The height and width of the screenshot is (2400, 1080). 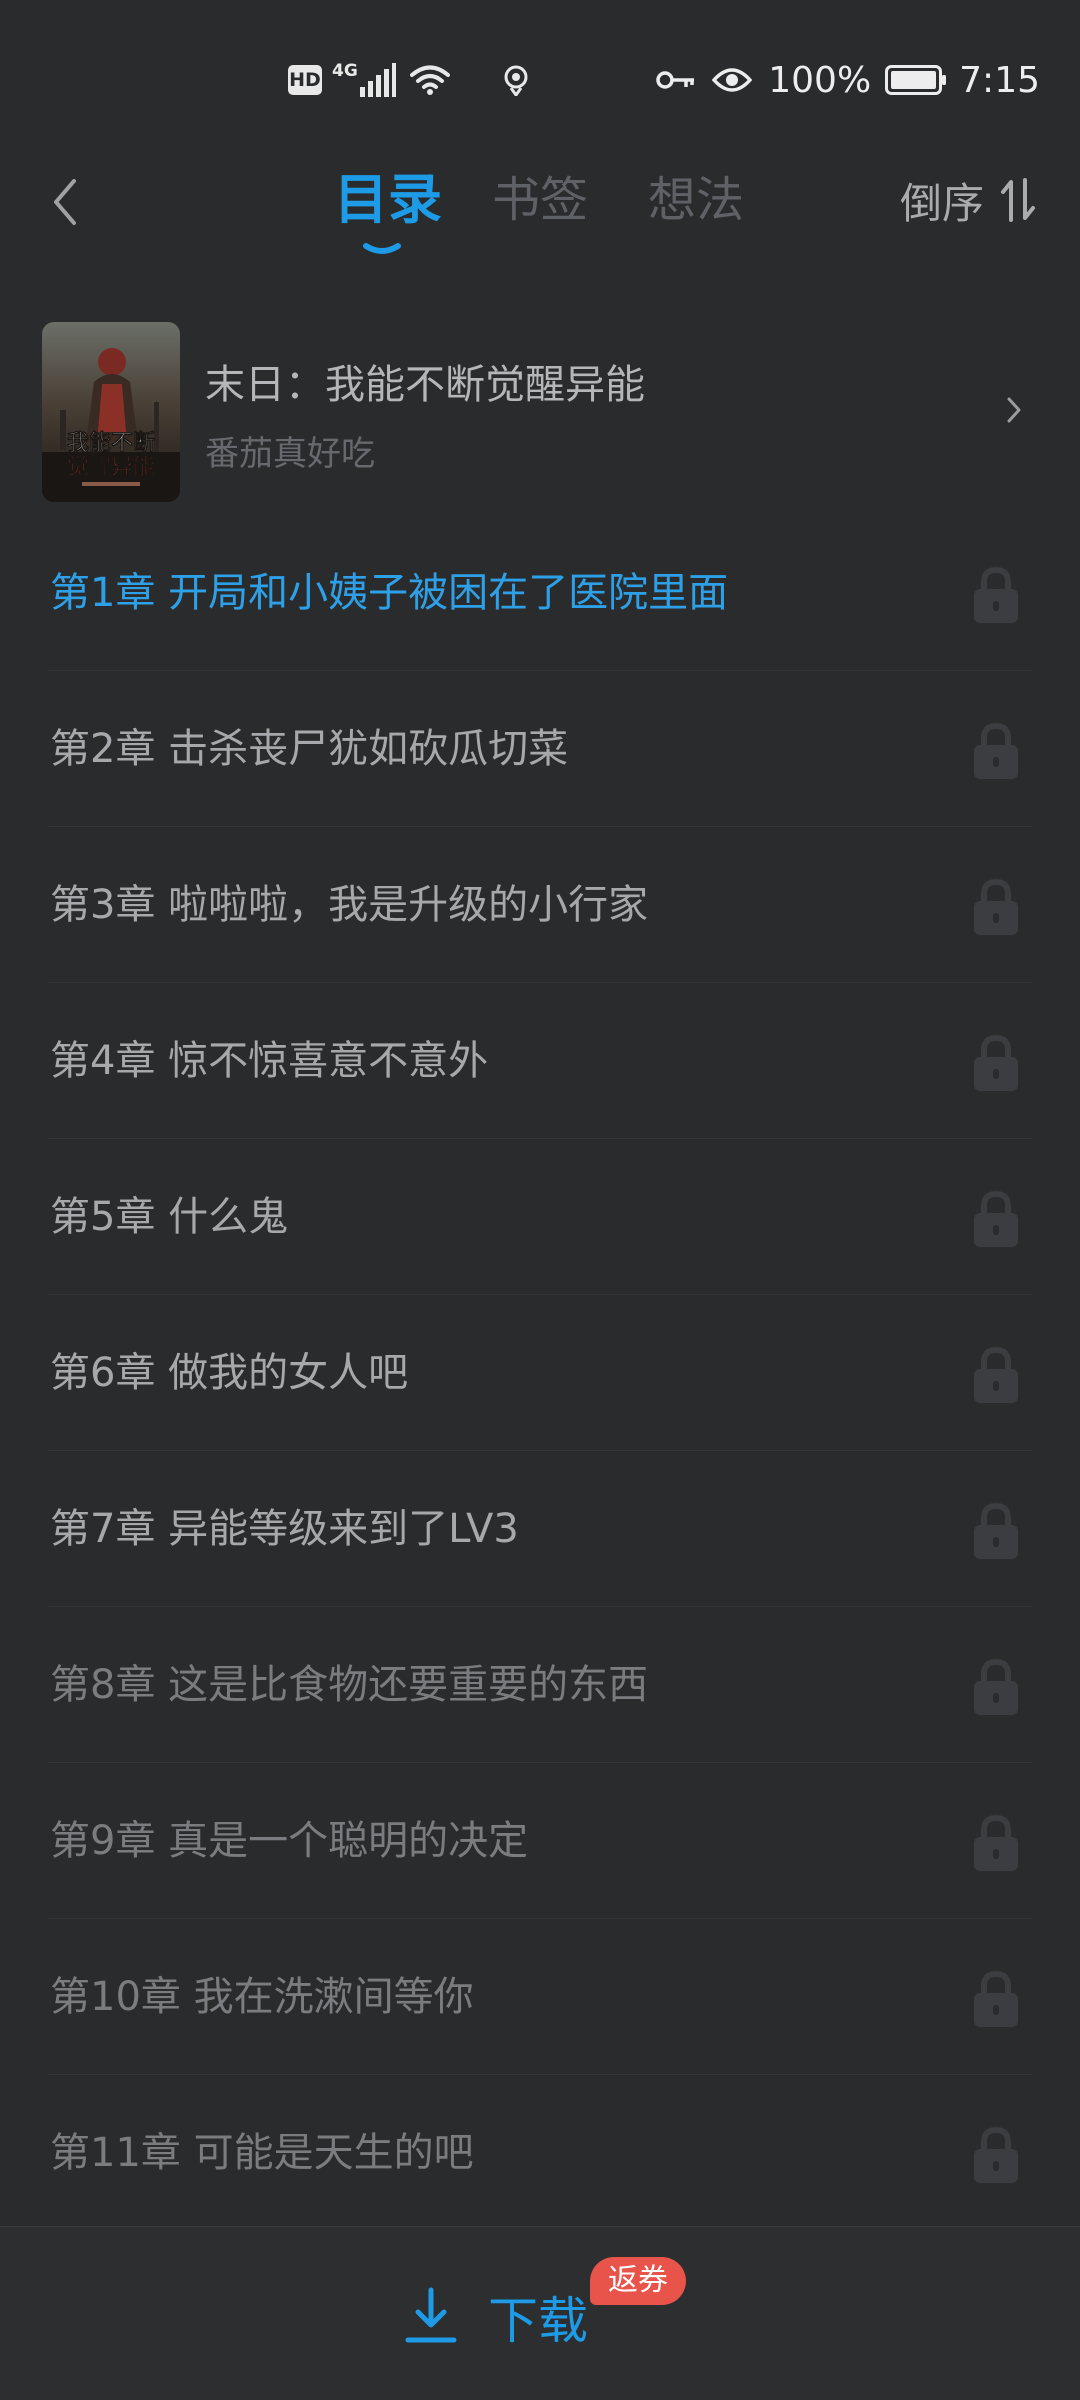 I want to click on chapter-row: 第2章 击杀丧尸犹如砍瓜切菜, so click(x=540, y=749).